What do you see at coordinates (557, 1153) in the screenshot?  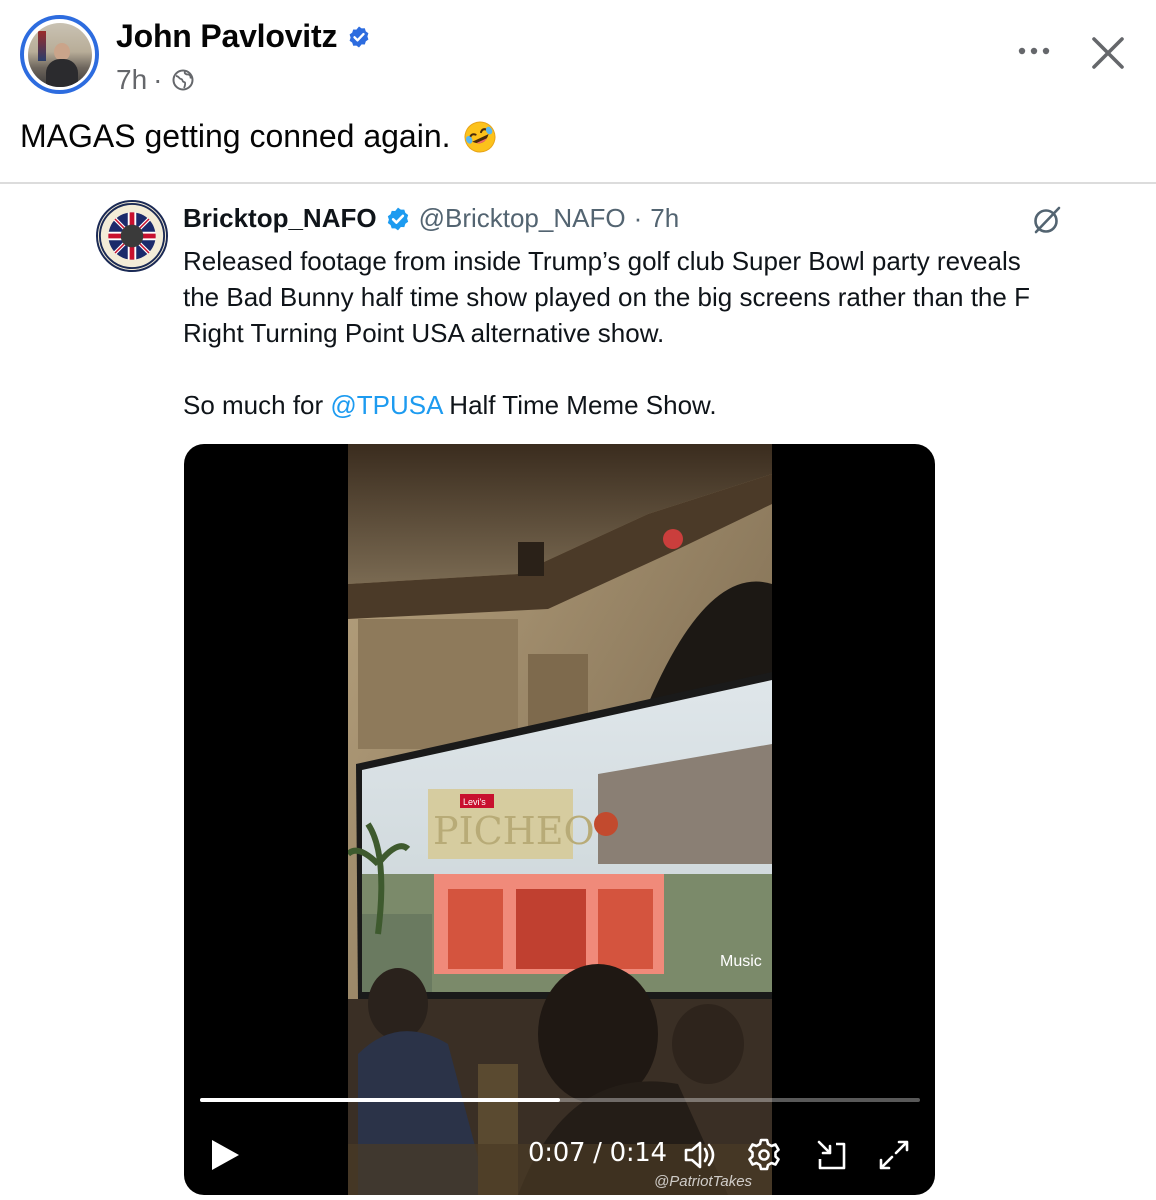 I see `video-current-time: 0:07` at bounding box center [557, 1153].